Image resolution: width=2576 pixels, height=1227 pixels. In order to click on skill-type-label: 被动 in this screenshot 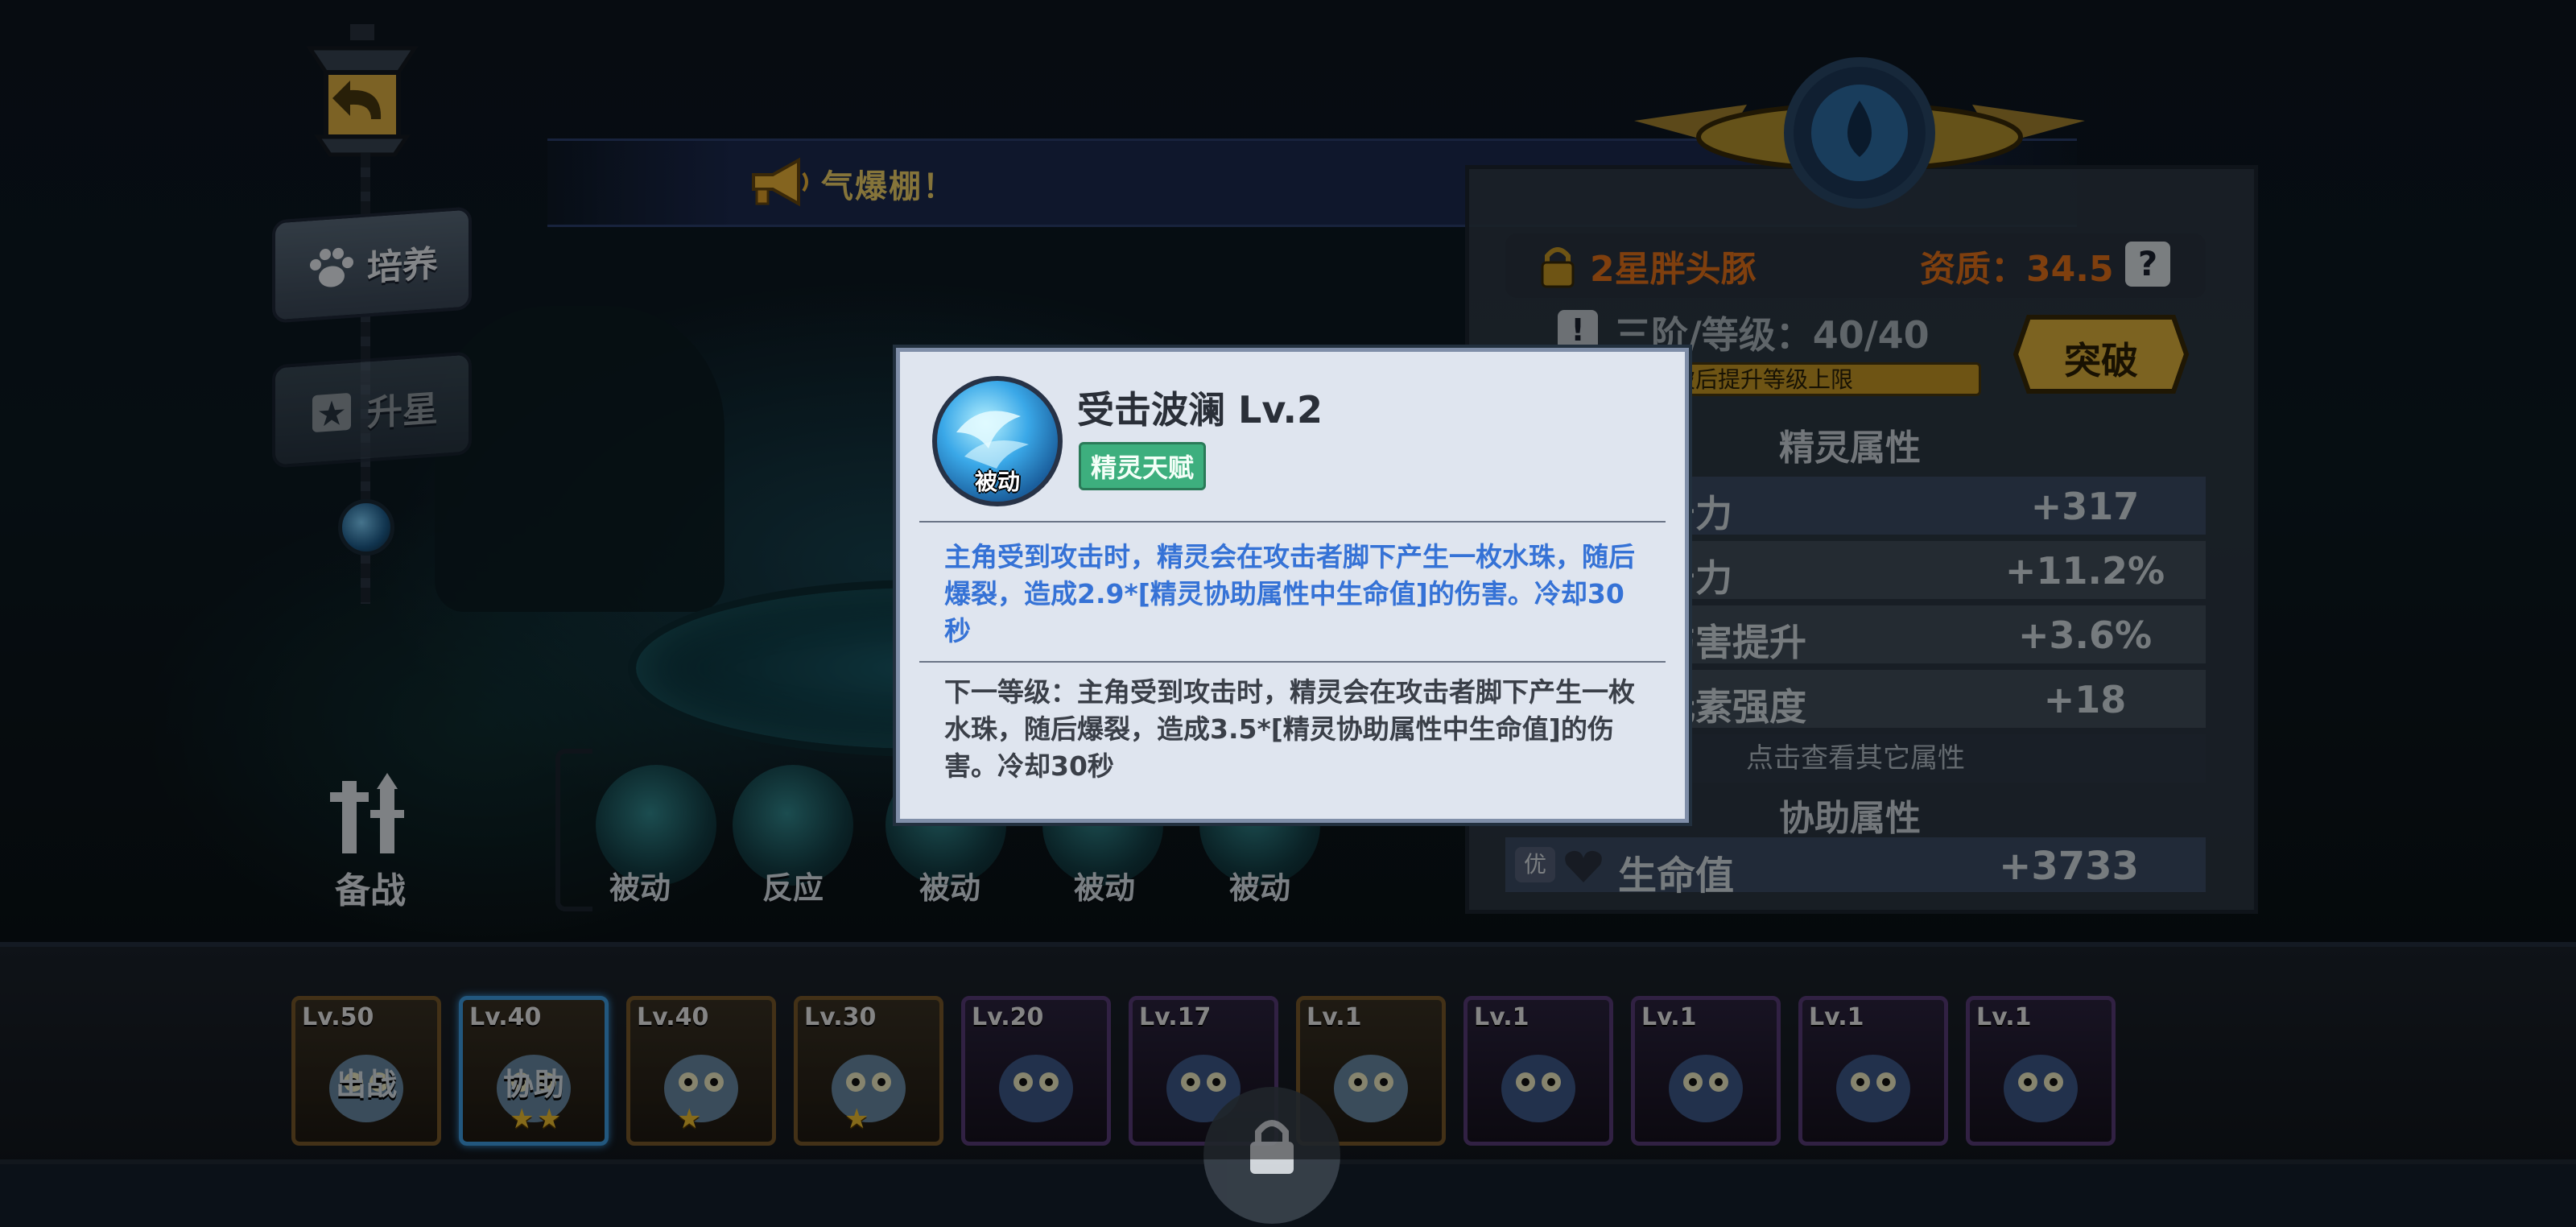, I will do `click(997, 482)`.